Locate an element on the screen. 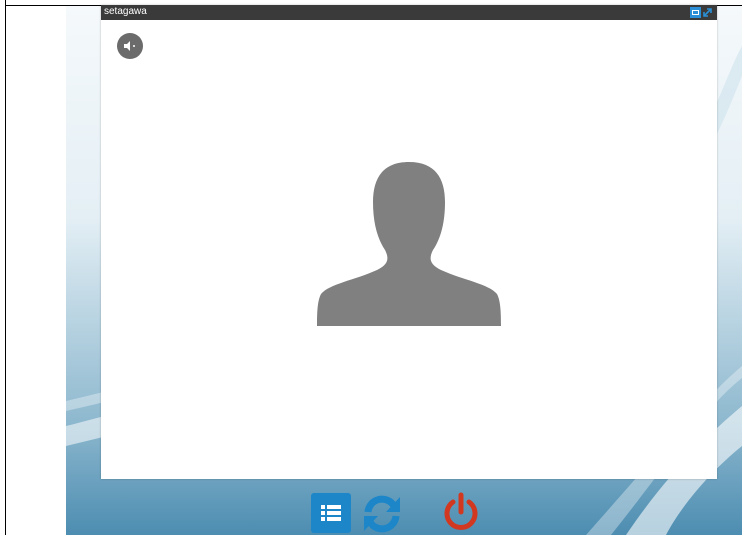 The image size is (742, 535). person-silhouette-icon is located at coordinates (409, 244).